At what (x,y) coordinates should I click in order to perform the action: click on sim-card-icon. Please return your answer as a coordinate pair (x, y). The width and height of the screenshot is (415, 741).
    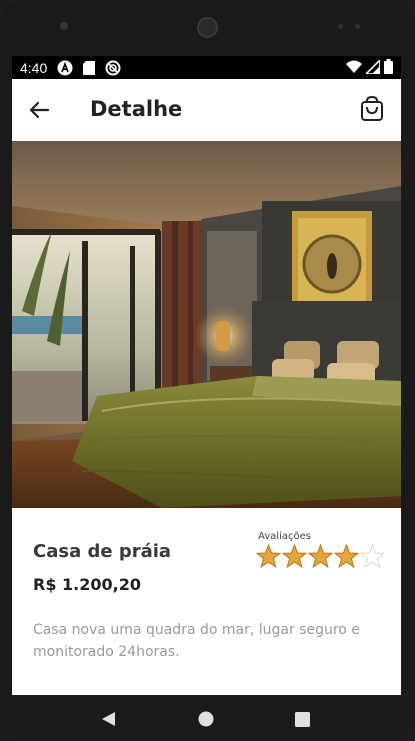
    Looking at the image, I should click on (89, 68).